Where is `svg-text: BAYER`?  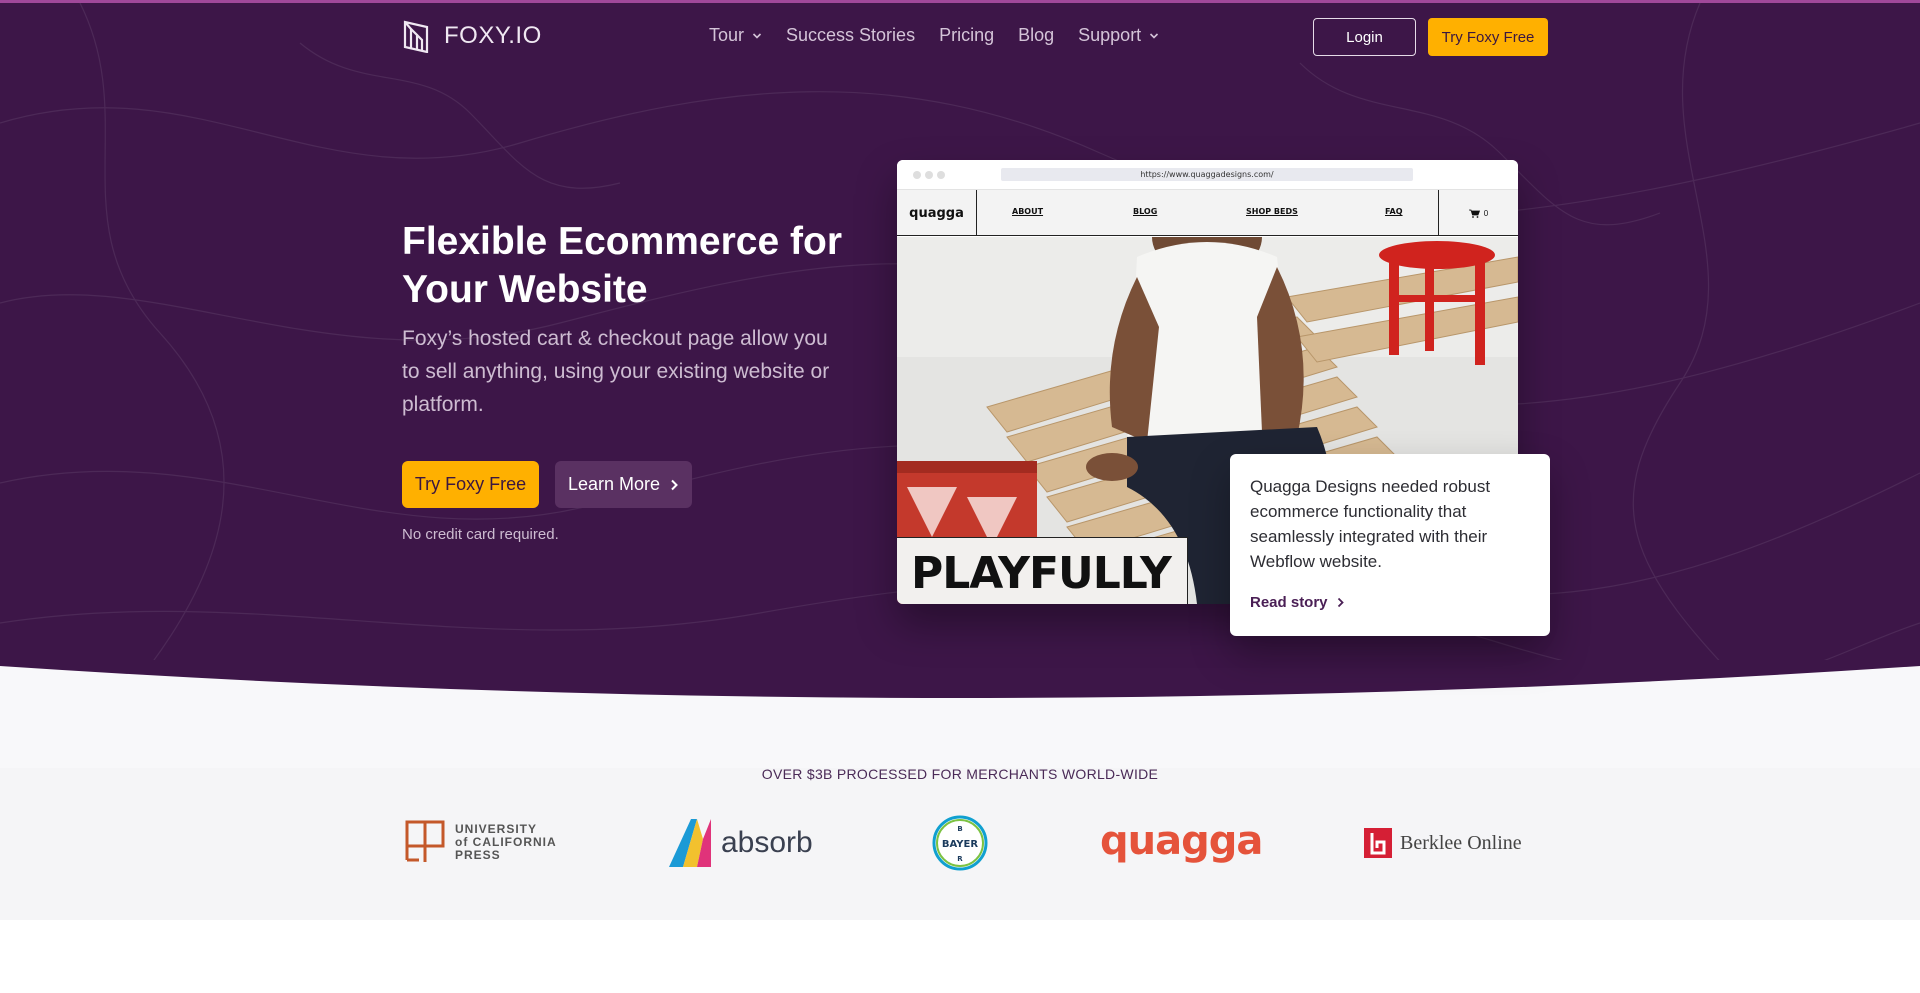
svg-text: BAYER is located at coordinates (960, 844).